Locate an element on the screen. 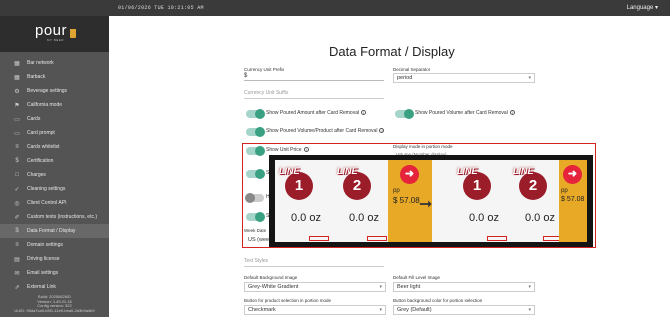  sidebar-item: ✓ Cleaning settings is located at coordinates (54, 189).